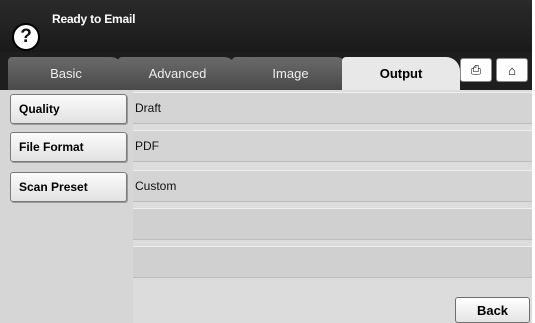 Image resolution: width=535 pixels, height=323 pixels. I want to click on quality-button: Quality, so click(68, 109).